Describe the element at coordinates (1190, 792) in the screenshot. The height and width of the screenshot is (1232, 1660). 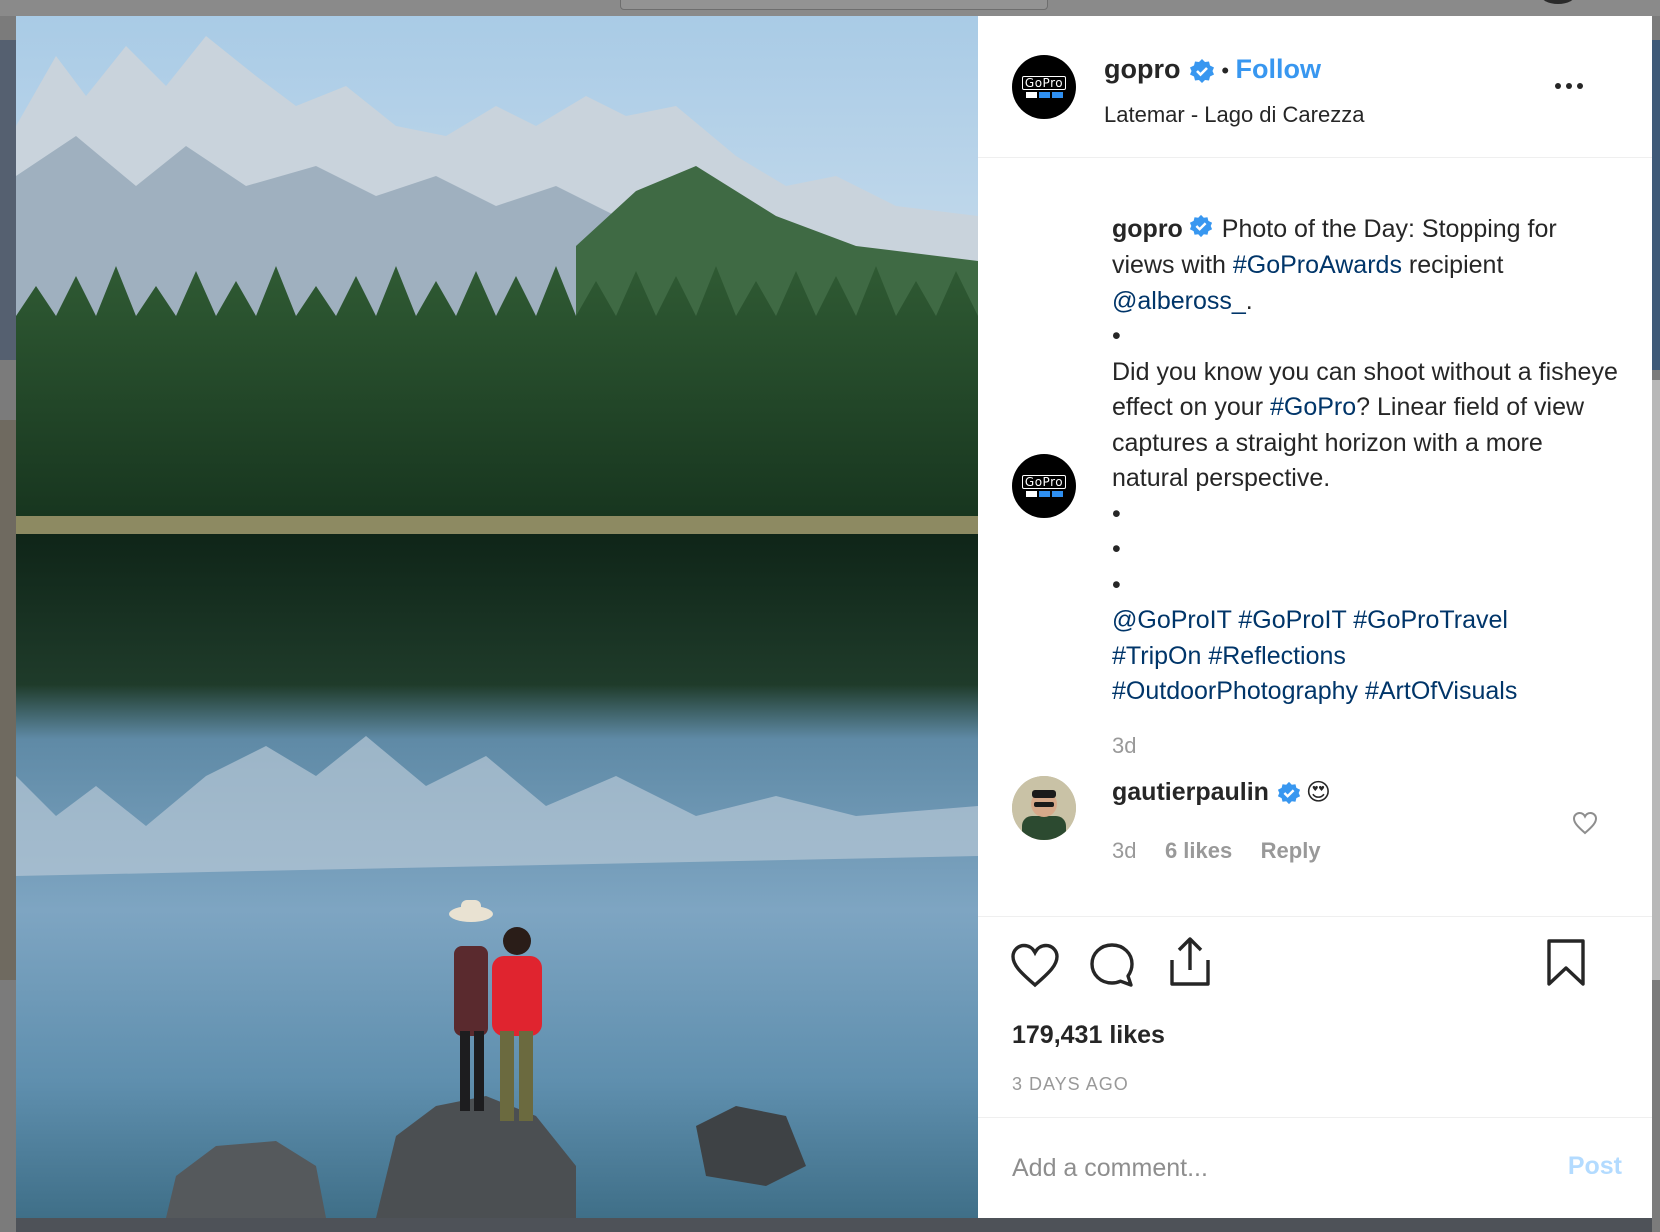
I see `commenter-username: gautierpaulin` at that location.